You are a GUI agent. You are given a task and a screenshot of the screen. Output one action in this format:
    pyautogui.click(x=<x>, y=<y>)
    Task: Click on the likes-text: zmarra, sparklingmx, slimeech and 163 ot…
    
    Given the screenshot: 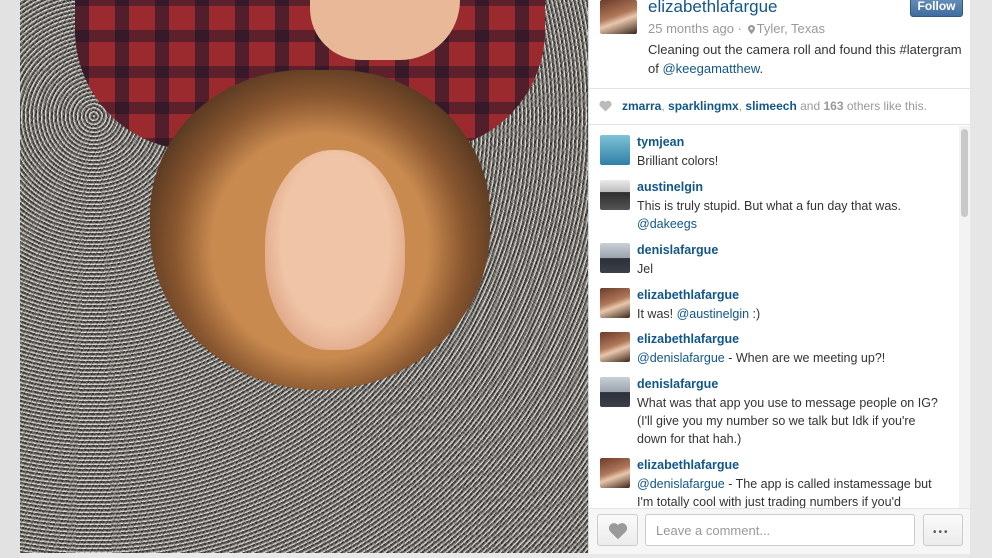 What is the action you would take?
    pyautogui.click(x=774, y=106)
    